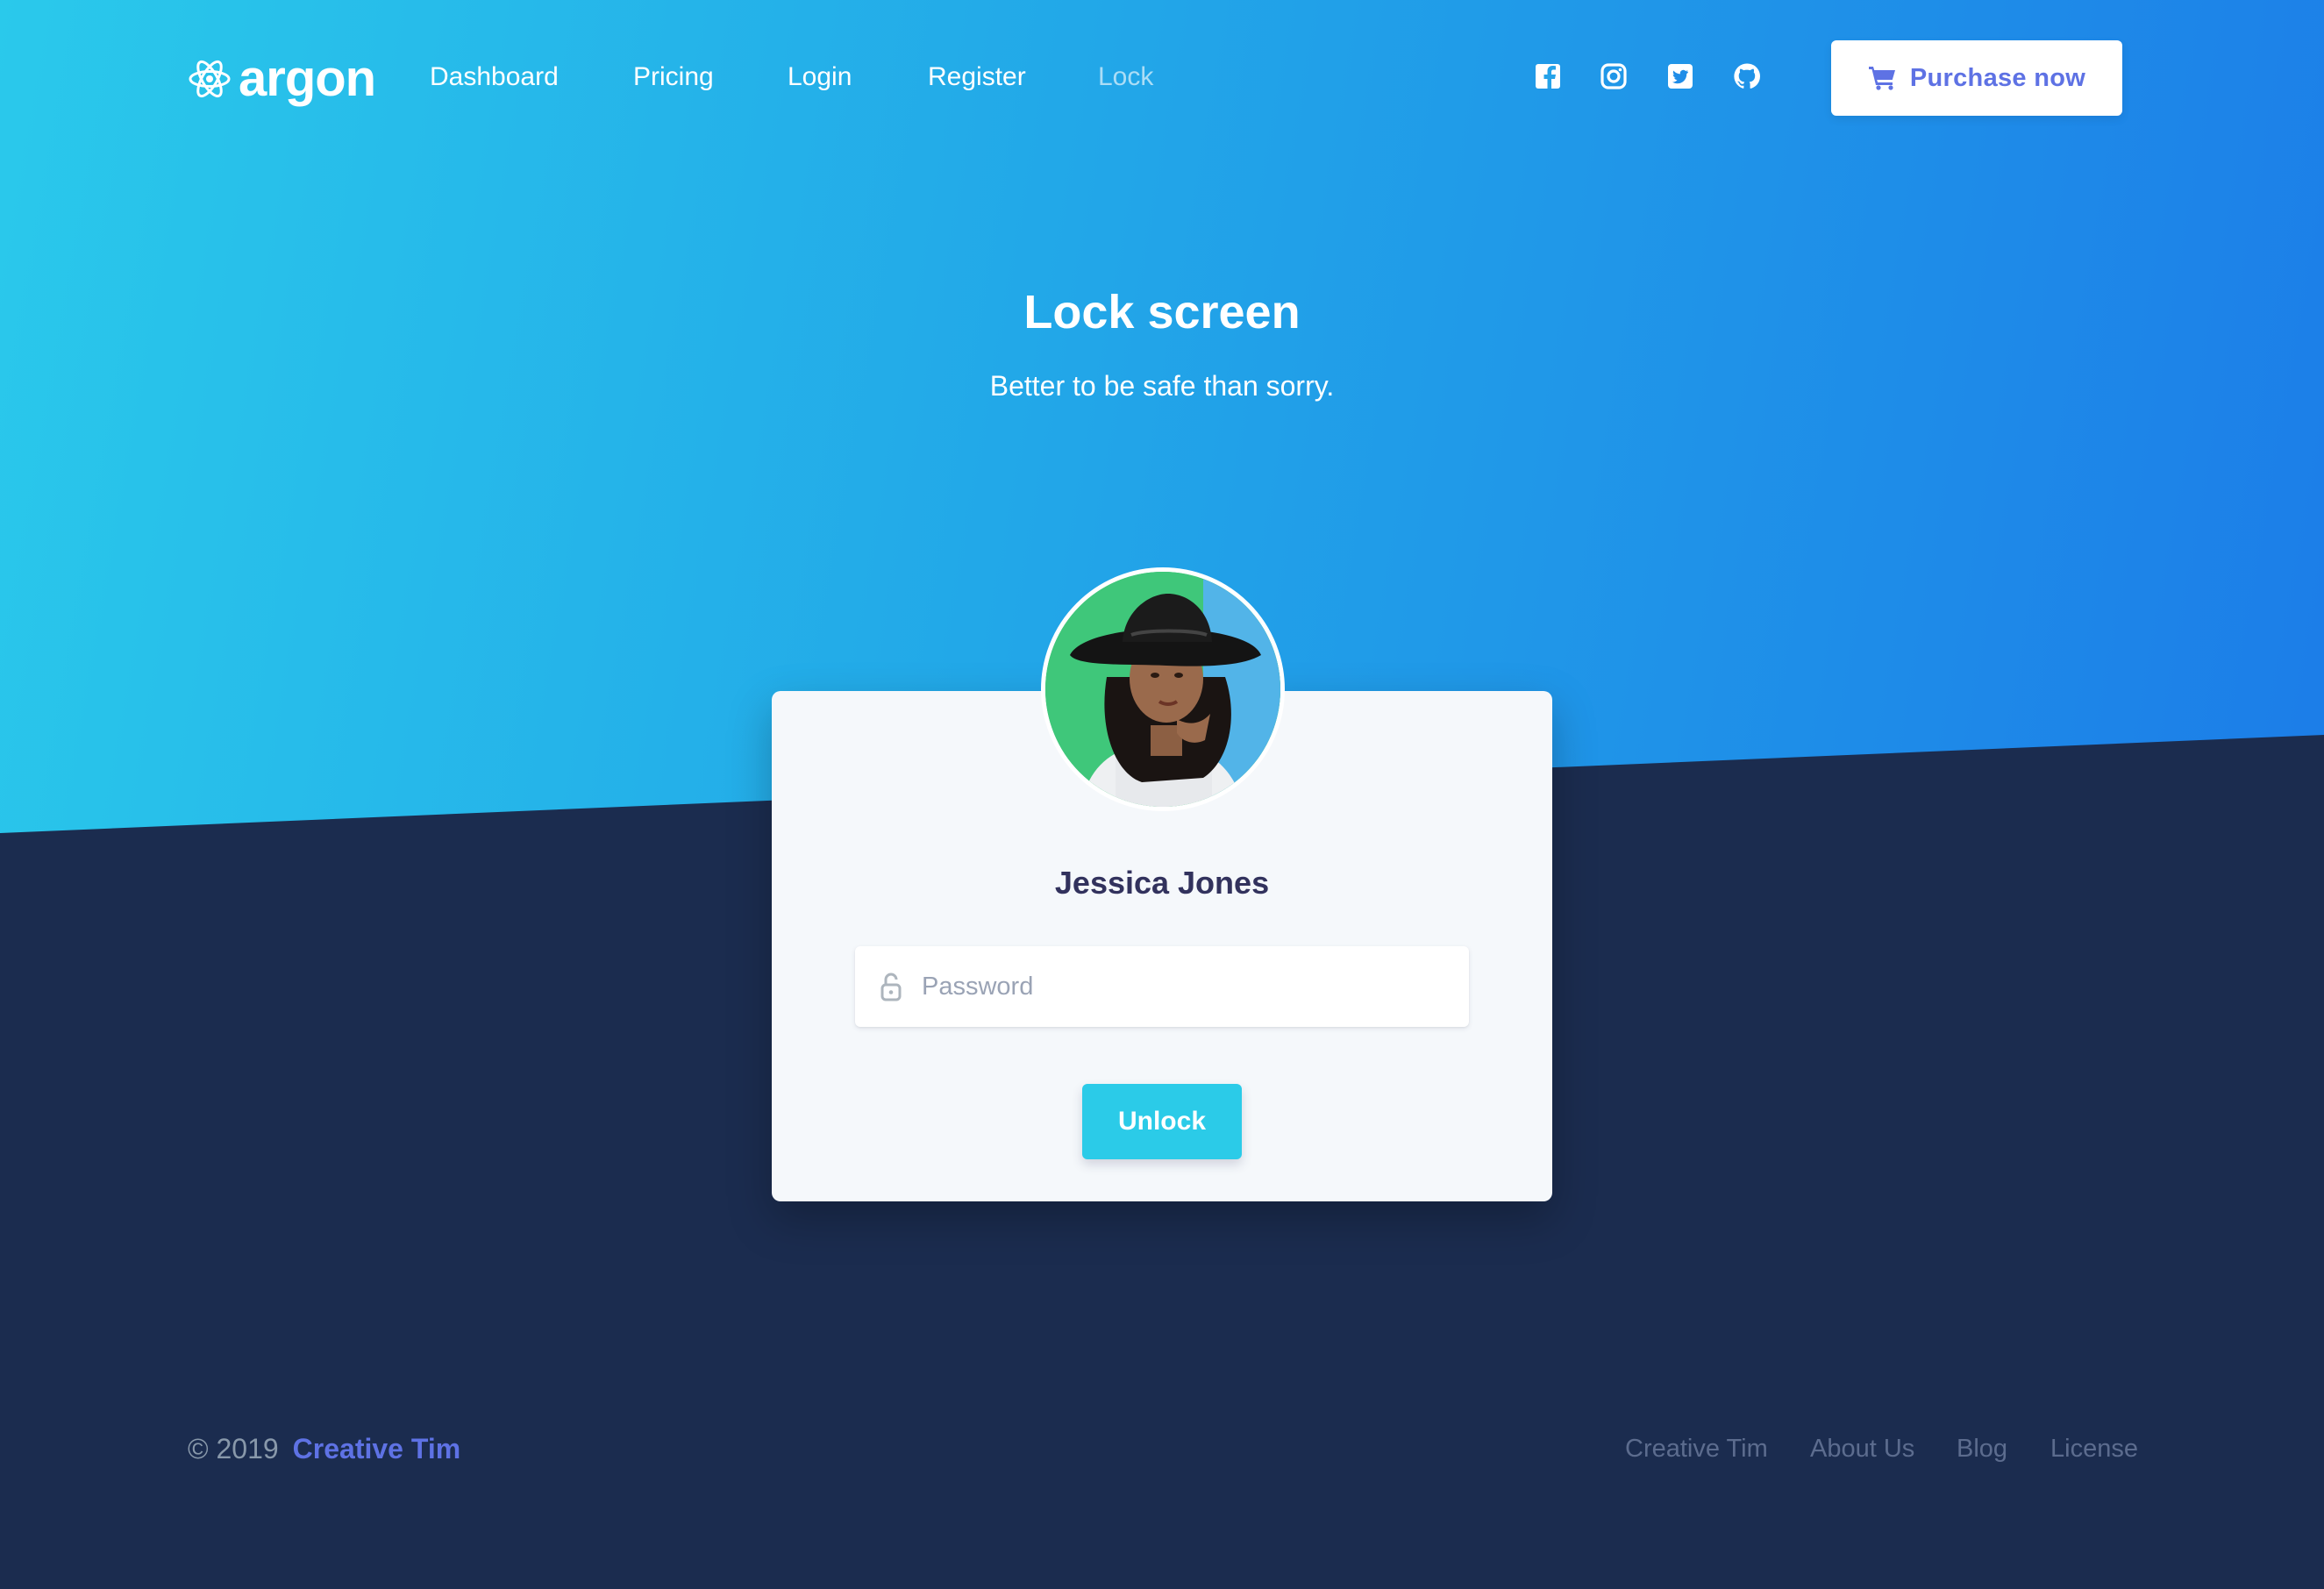 This screenshot has width=2324, height=1589. I want to click on user-avatar, so click(1163, 689).